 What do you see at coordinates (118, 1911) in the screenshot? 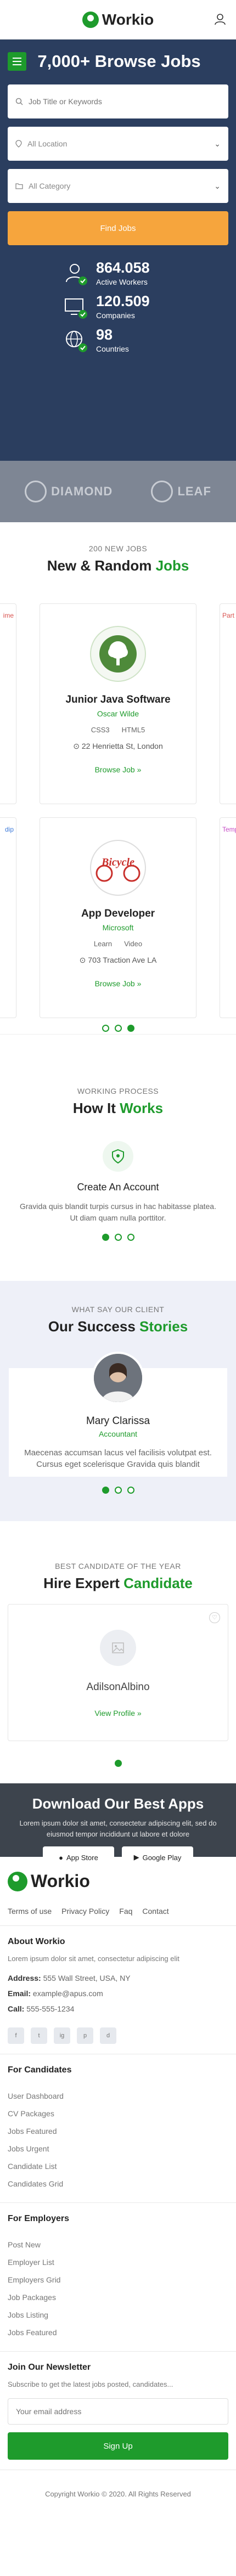
I see `footer-links: Terms of use Privacy Policy Faq Contact` at bounding box center [118, 1911].